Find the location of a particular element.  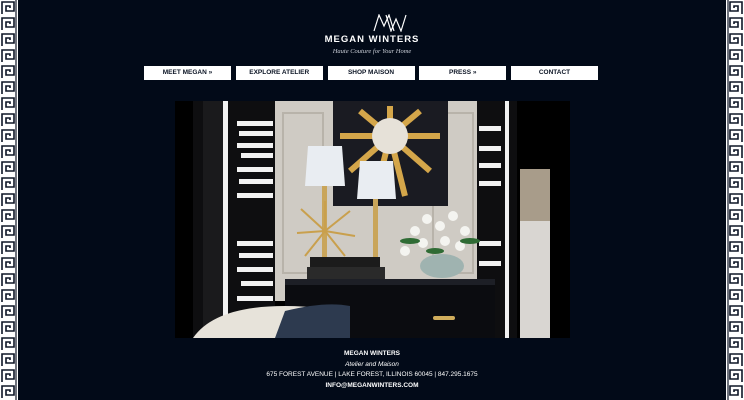

nav-explore-atelier: EXPLORE ATELIER is located at coordinates (279, 73).